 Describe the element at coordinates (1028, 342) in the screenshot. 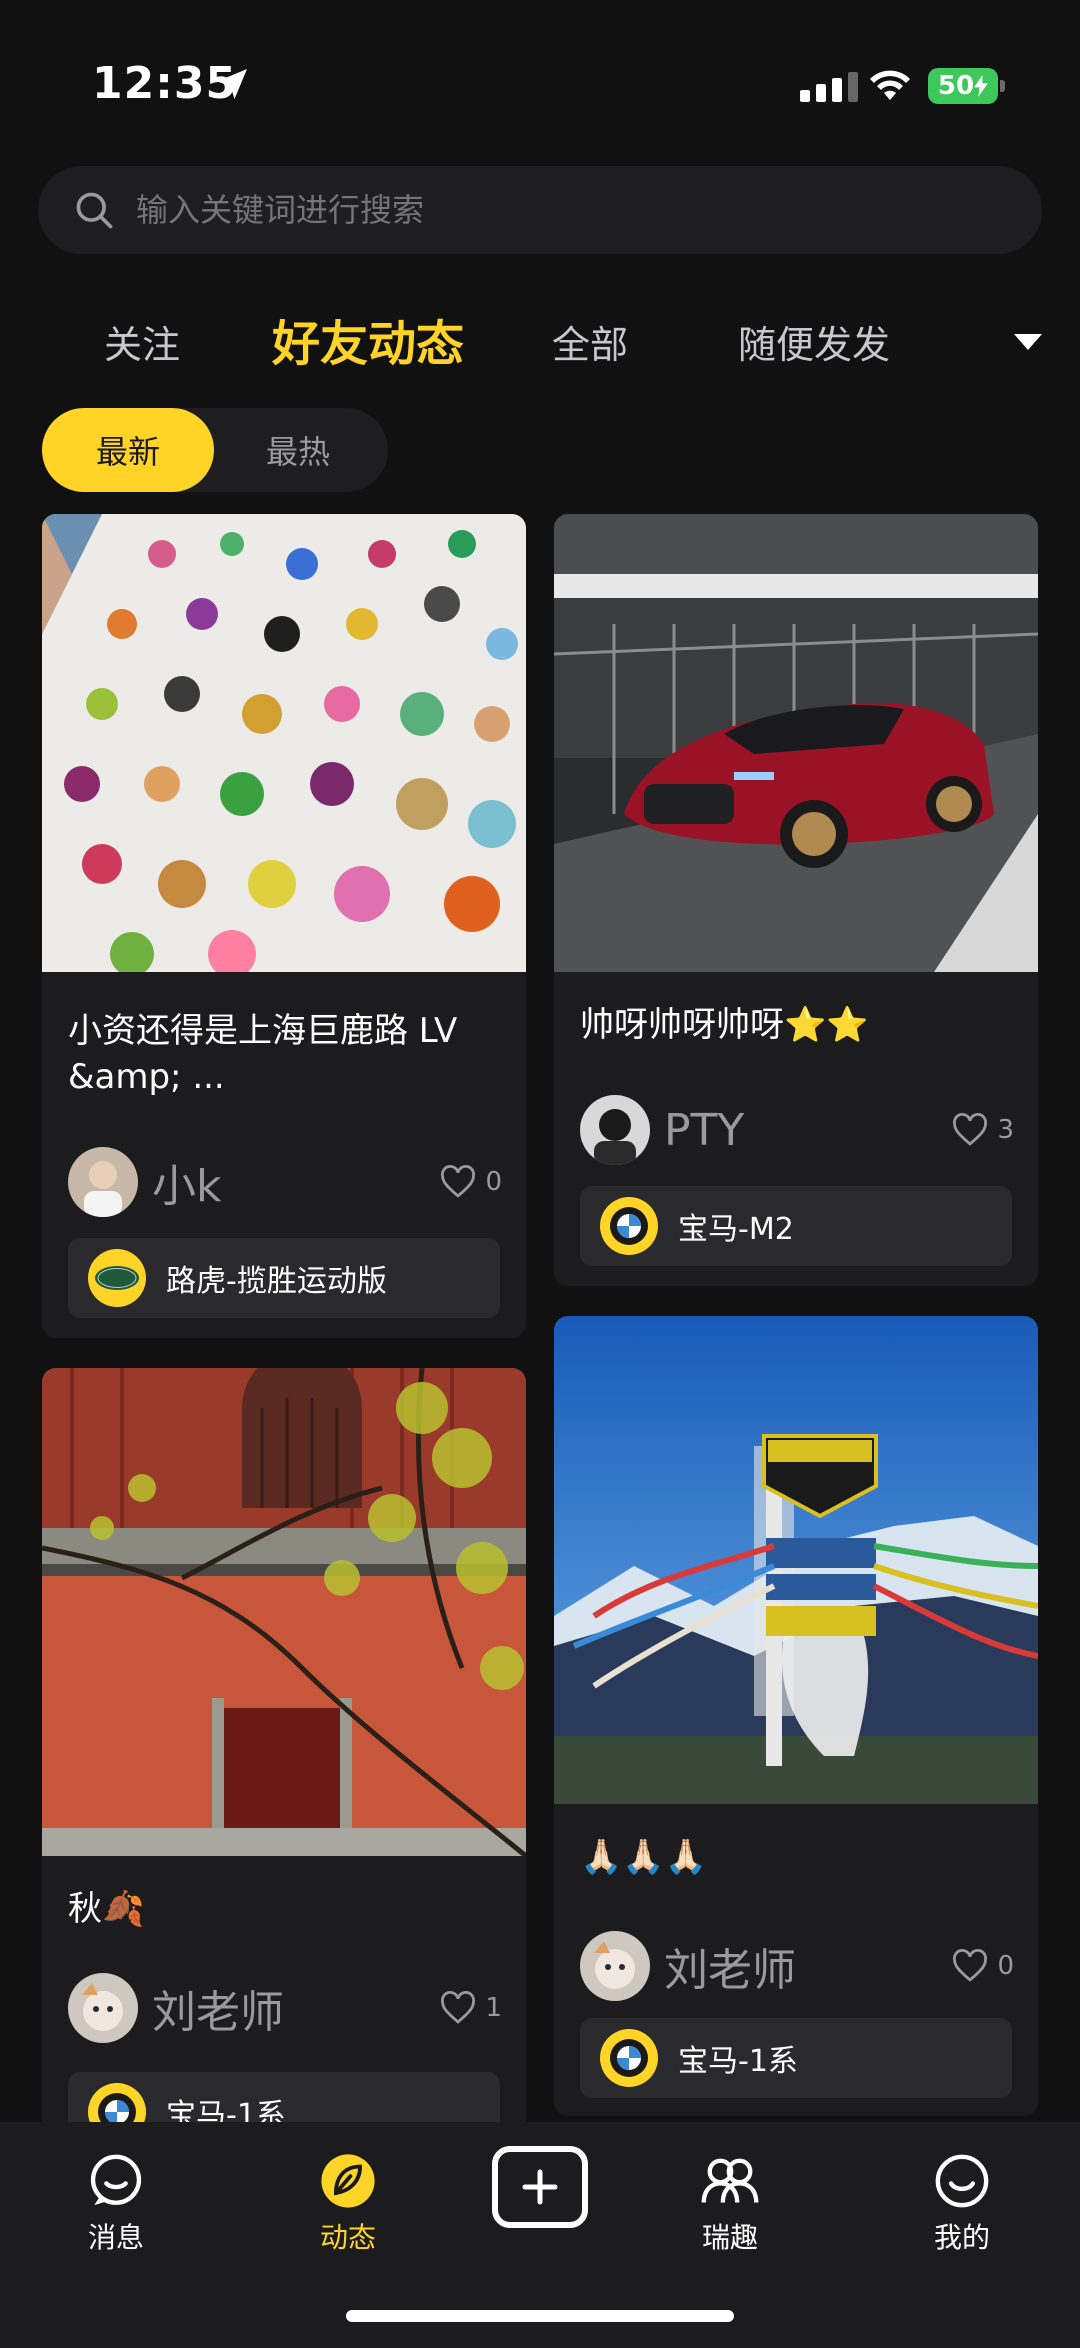

I see `tab-dropdown-icon` at that location.